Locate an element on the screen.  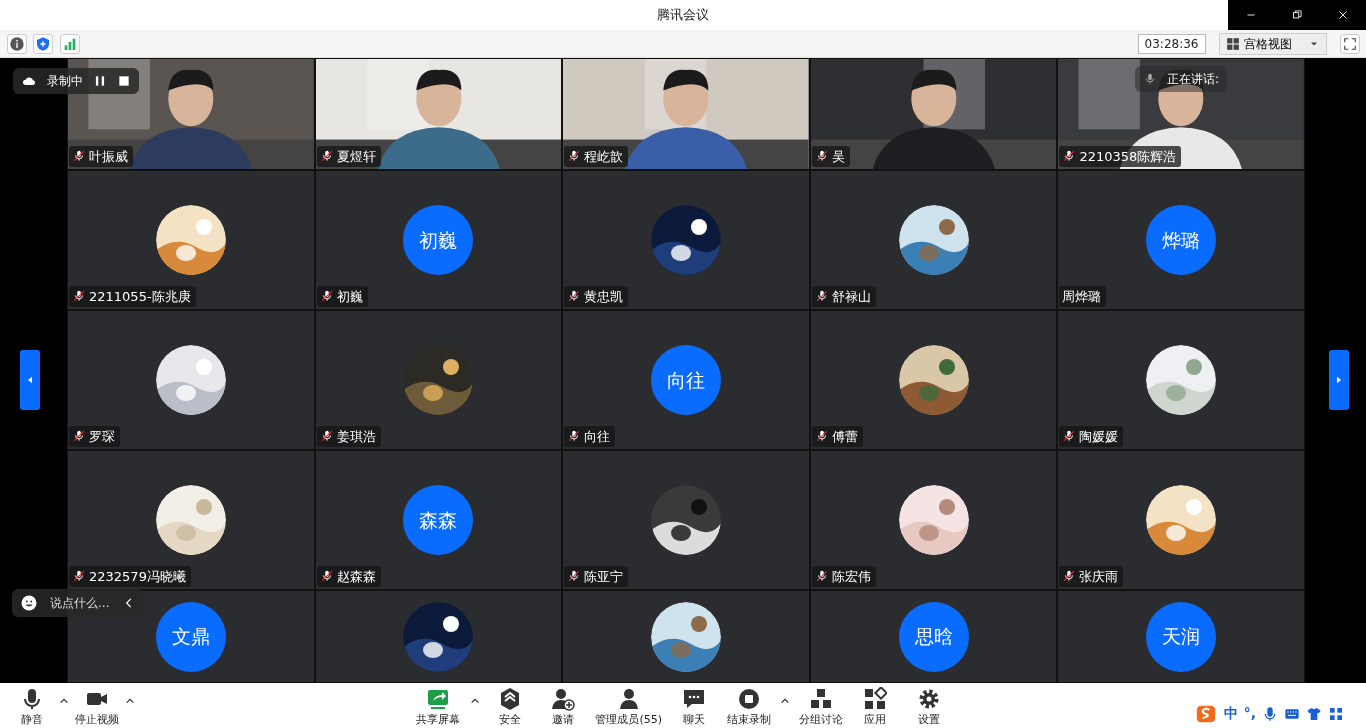
toolbar-button: 停止视频 is located at coordinates (96, 707).